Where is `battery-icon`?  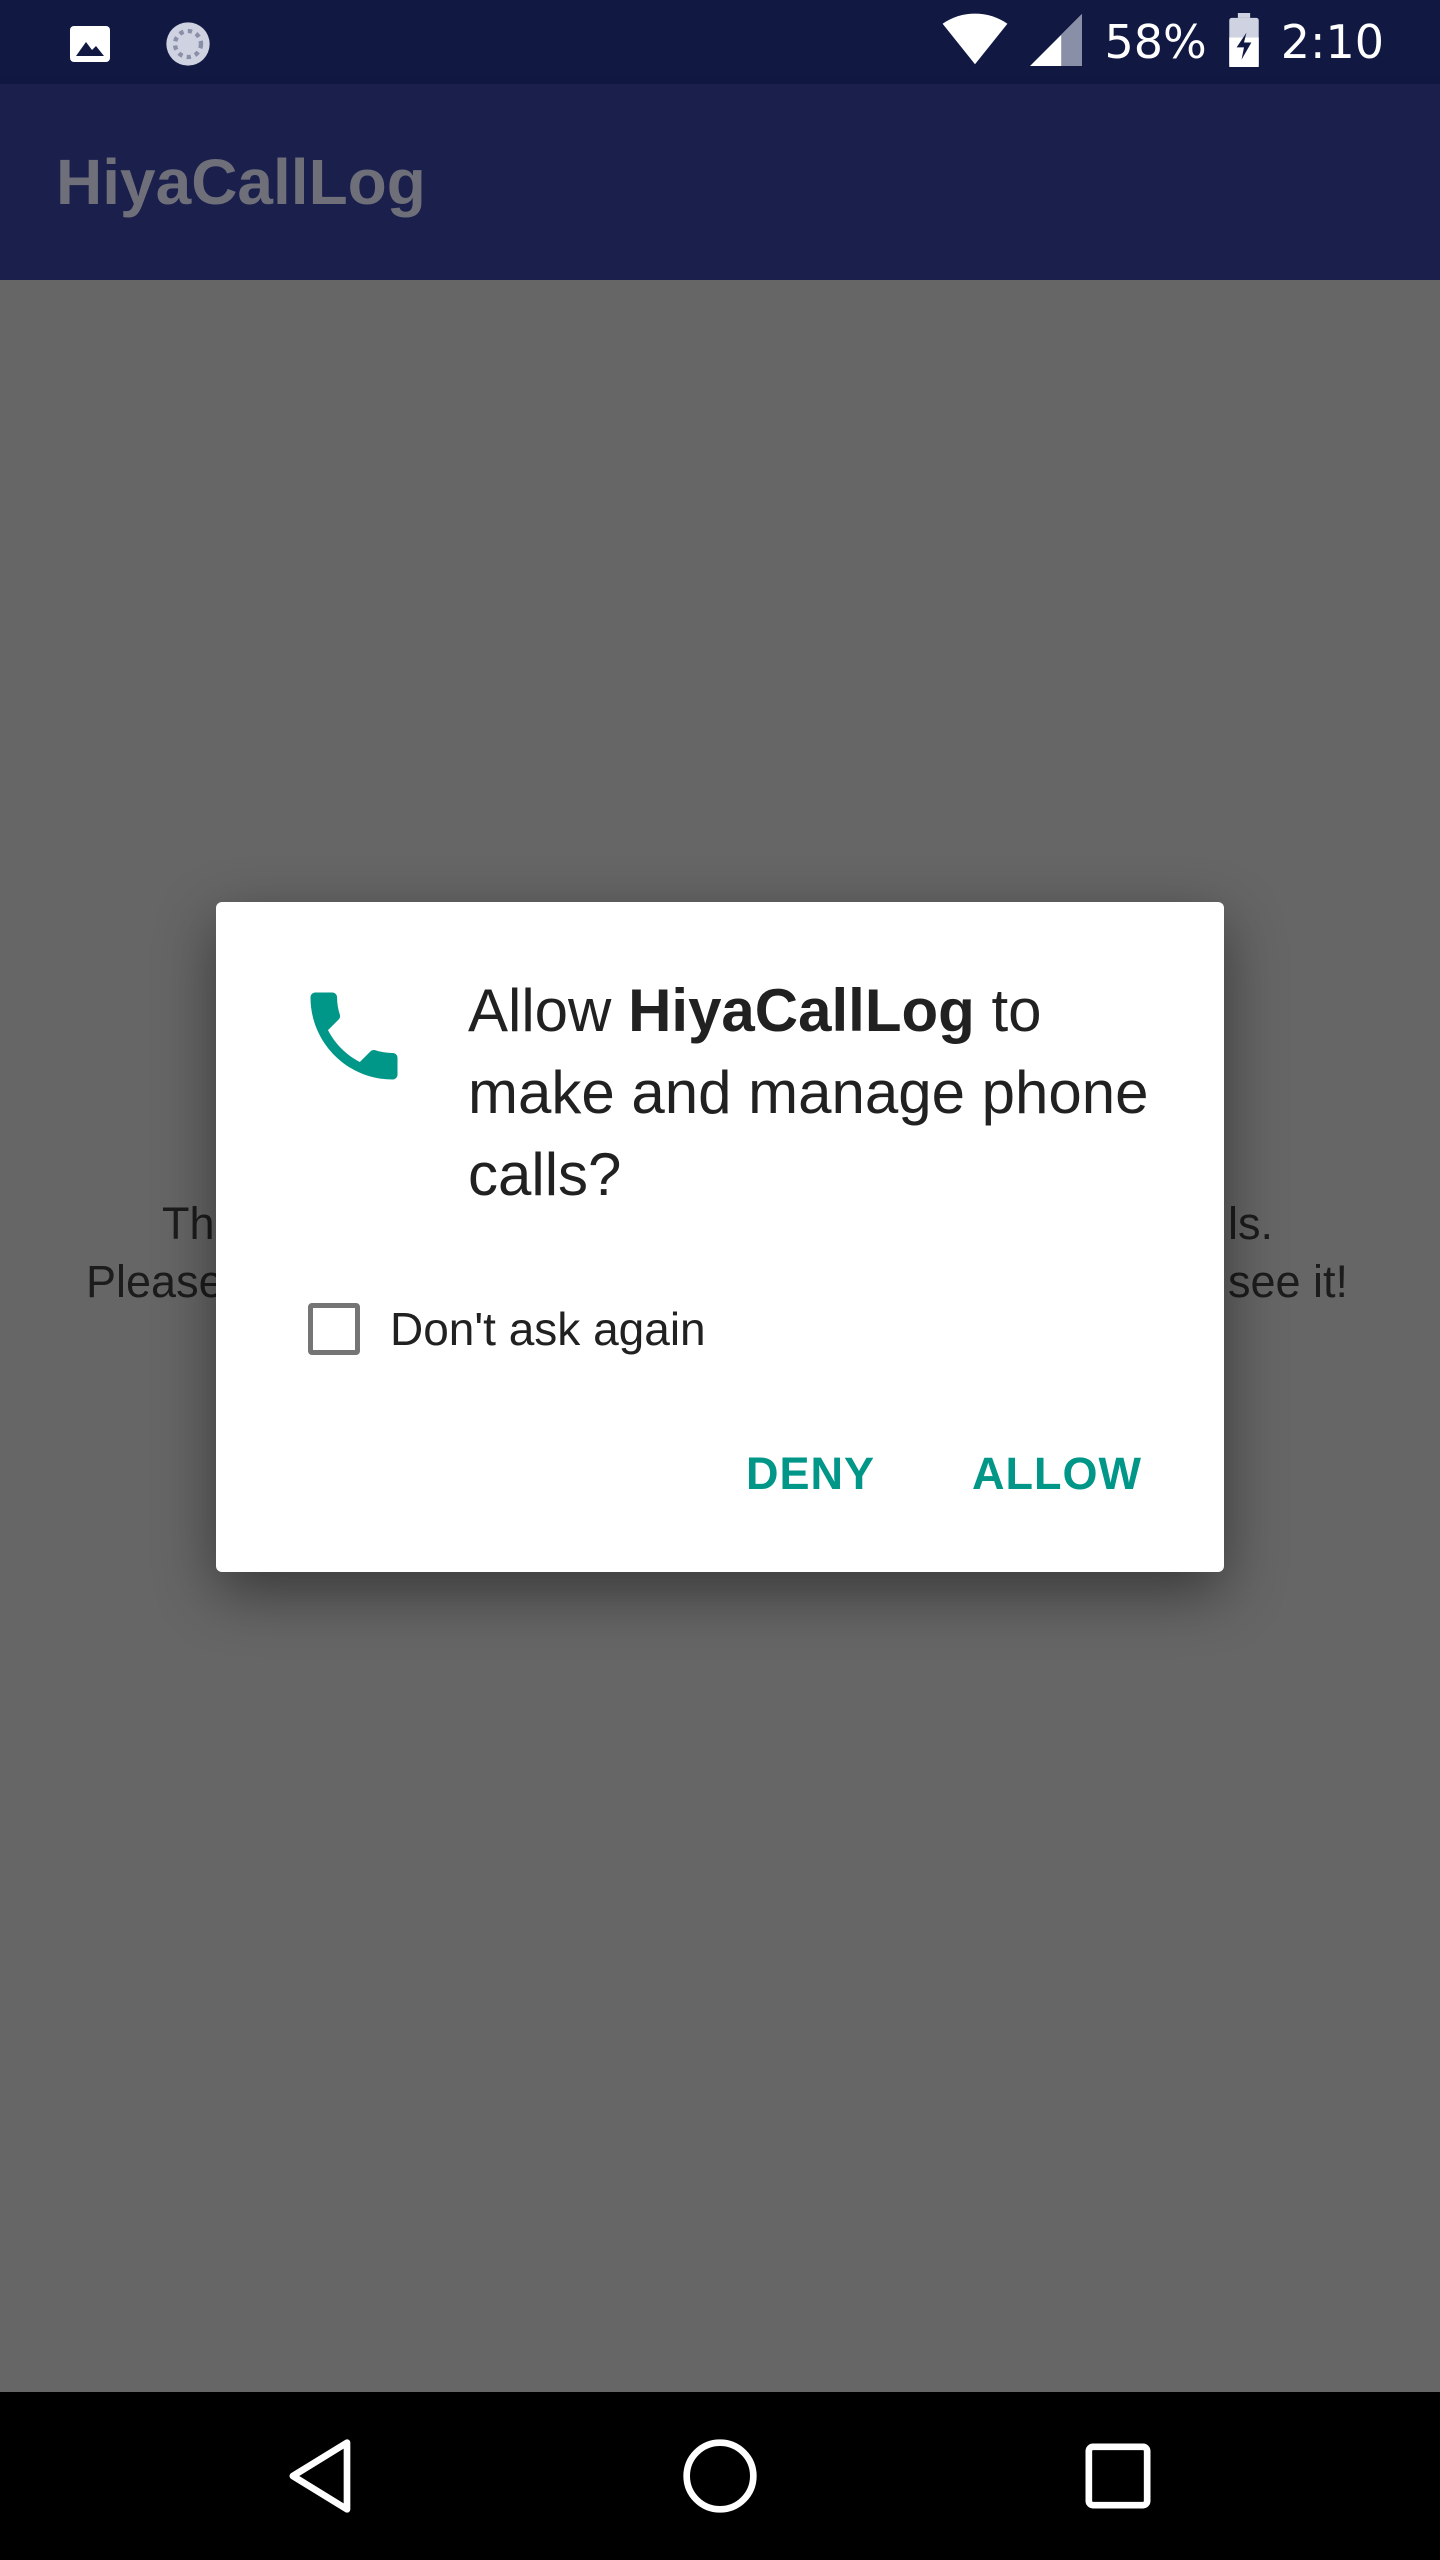
battery-icon is located at coordinates (1243, 42).